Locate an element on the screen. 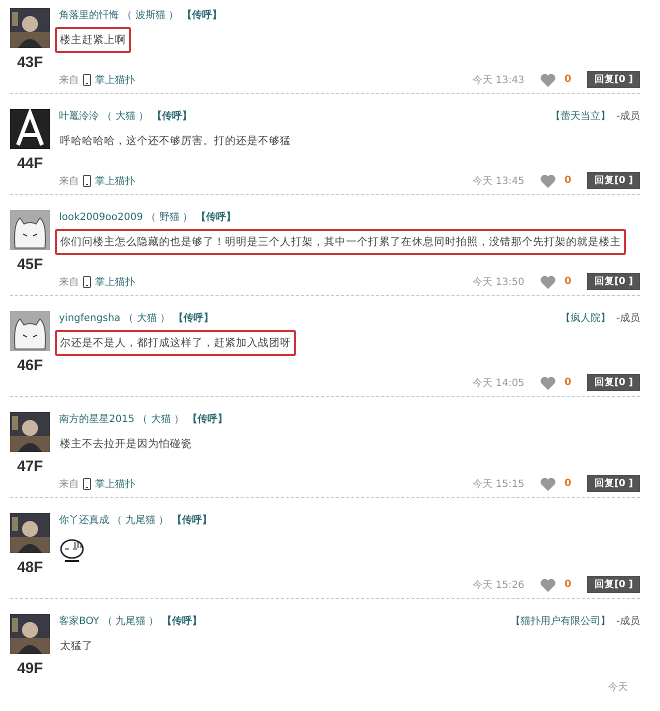  floor-number: 48F is located at coordinates (30, 567).